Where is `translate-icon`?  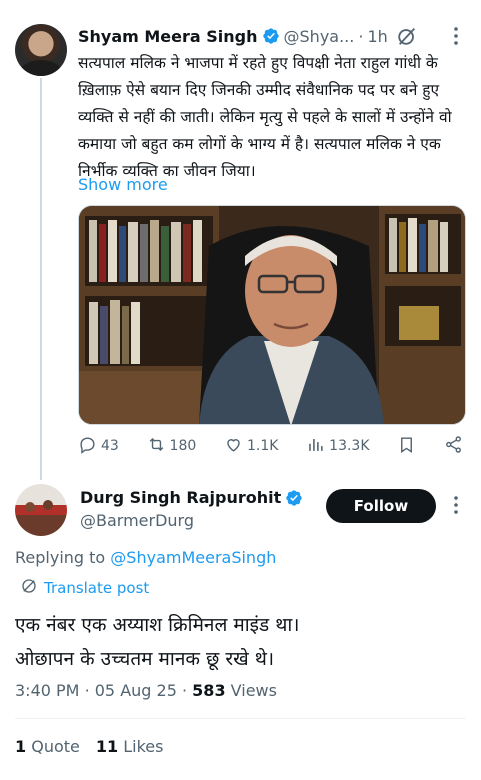 translate-icon is located at coordinates (29, 588).